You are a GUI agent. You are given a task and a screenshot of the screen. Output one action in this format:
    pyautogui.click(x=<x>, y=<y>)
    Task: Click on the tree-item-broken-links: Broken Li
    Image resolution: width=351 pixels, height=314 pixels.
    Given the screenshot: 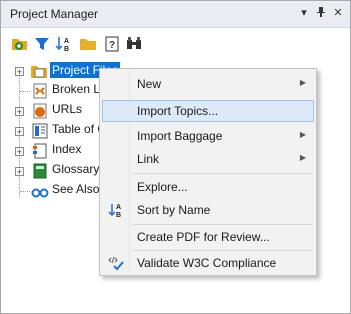 What is the action you would take?
    pyautogui.click(x=52, y=91)
    